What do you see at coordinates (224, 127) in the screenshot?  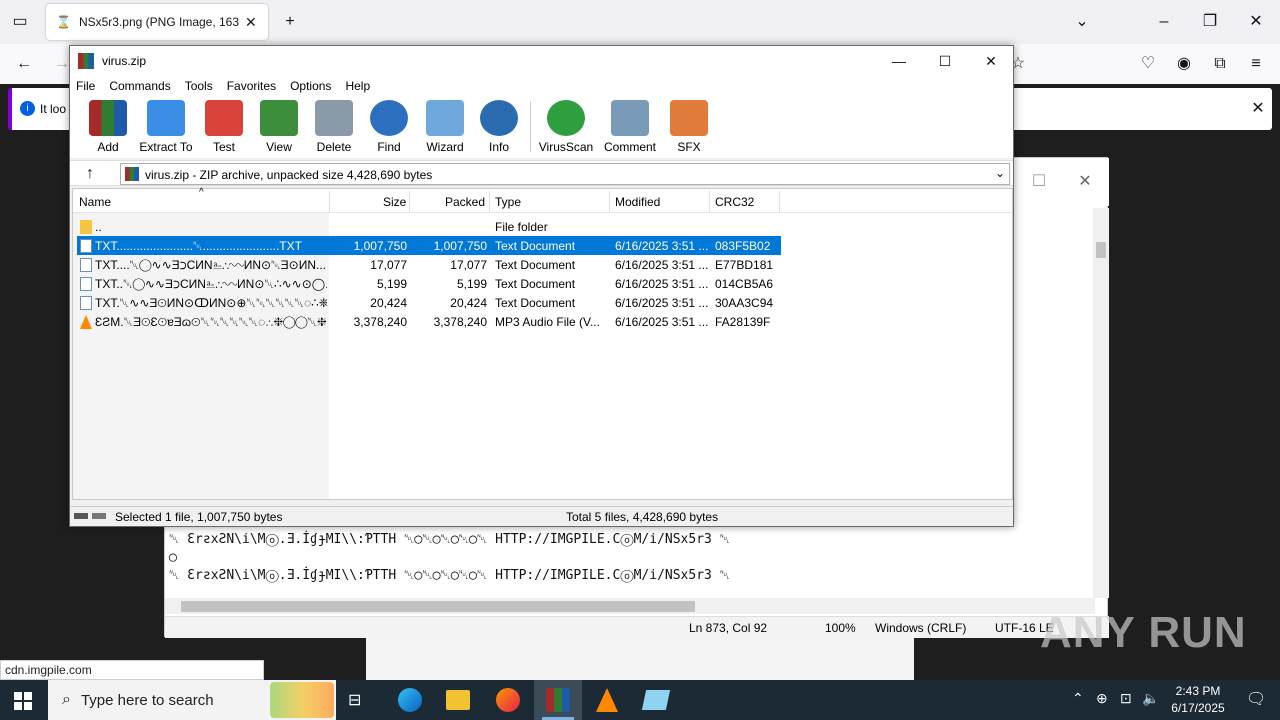 I see `test-button: Test` at bounding box center [224, 127].